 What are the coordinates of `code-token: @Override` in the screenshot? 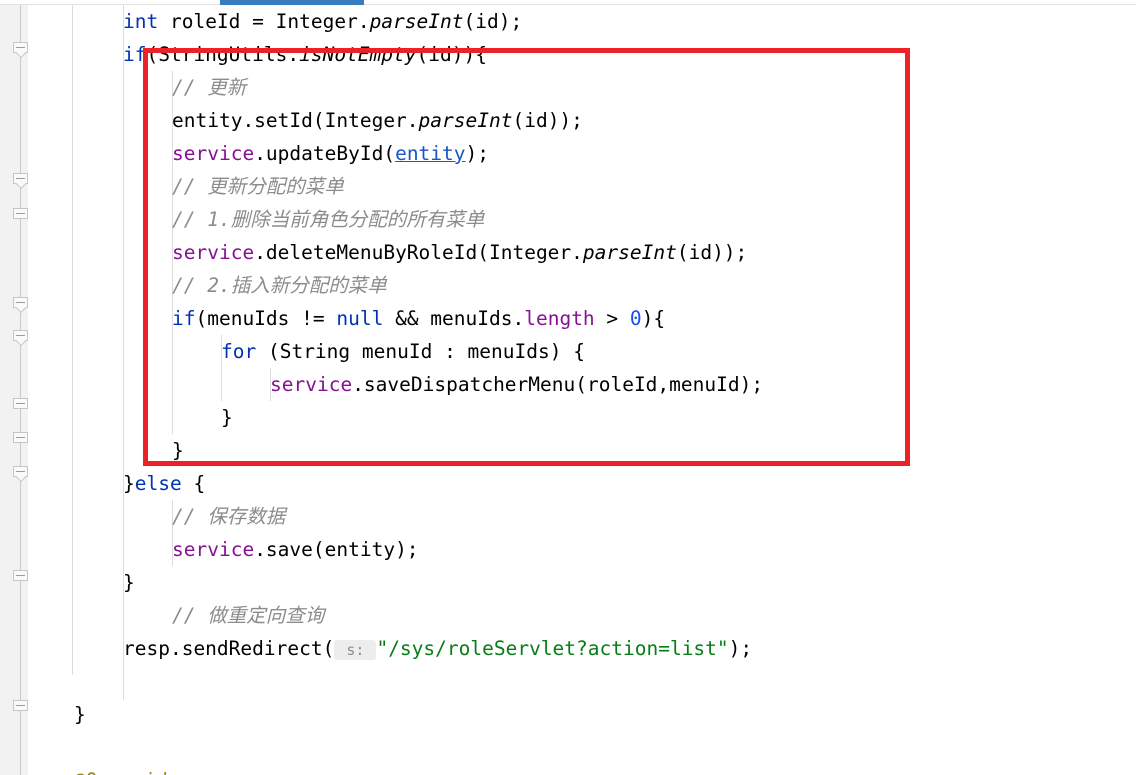 It's located at (127, 772).